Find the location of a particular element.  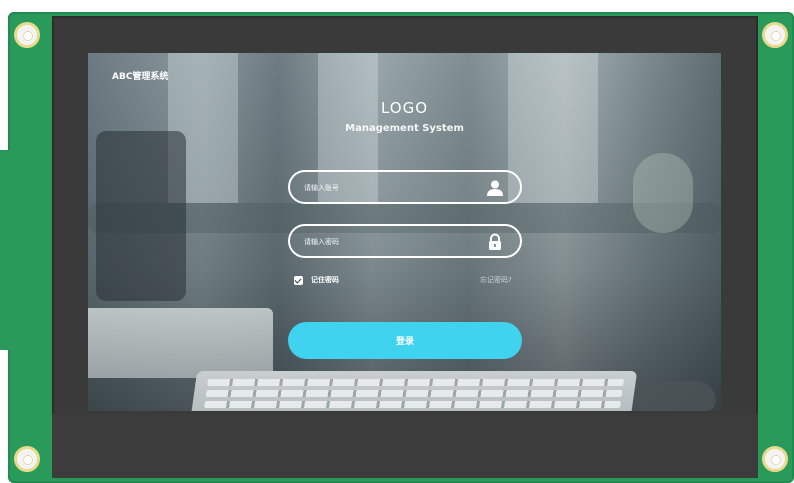

mounting-hole-bottom-left is located at coordinates (27, 459).